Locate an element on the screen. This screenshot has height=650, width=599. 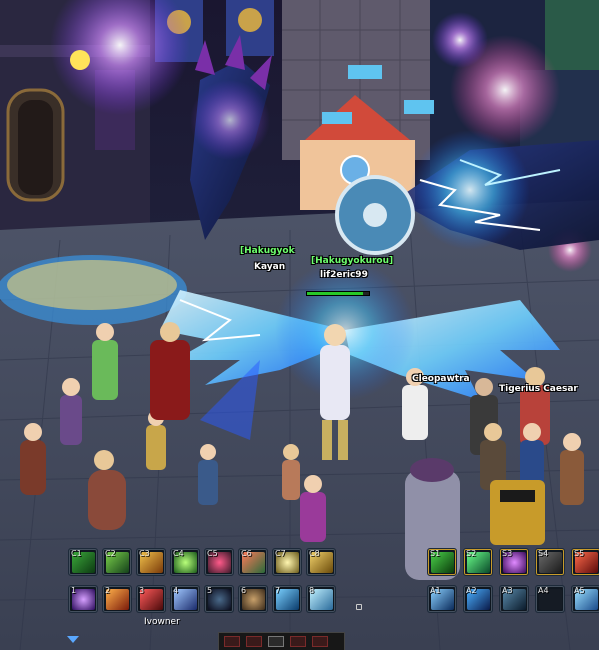
skill-slot: A1 is located at coordinates (442, 599).